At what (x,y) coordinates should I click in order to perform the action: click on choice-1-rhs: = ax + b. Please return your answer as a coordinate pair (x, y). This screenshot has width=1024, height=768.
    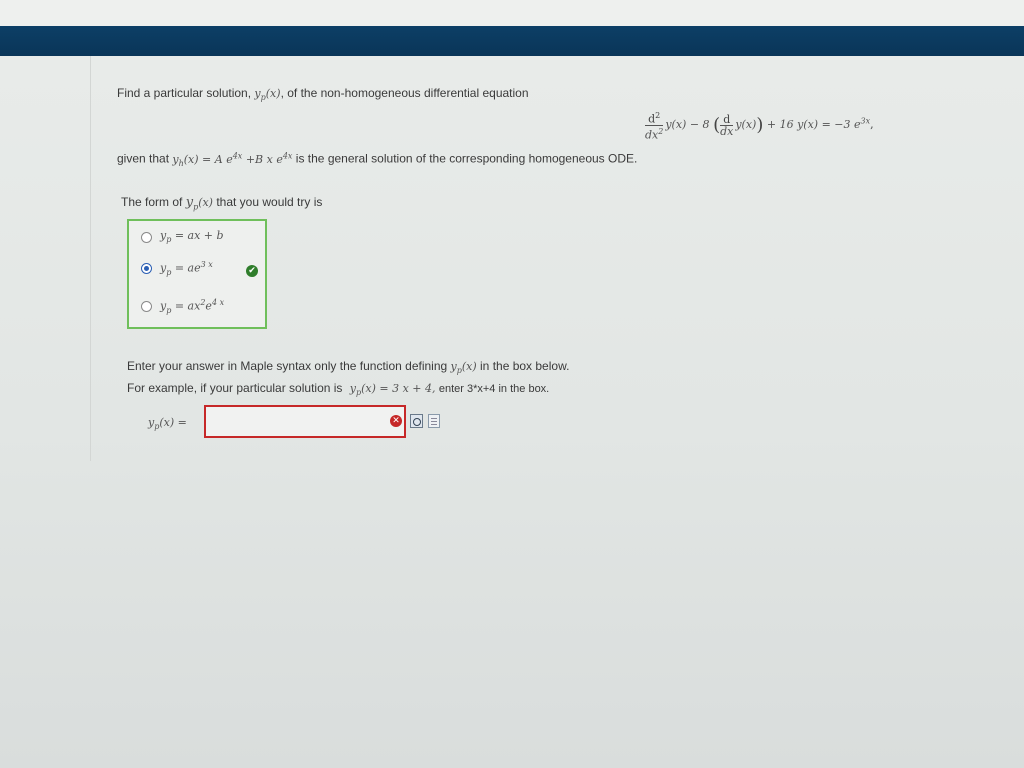
    Looking at the image, I should click on (197, 236).